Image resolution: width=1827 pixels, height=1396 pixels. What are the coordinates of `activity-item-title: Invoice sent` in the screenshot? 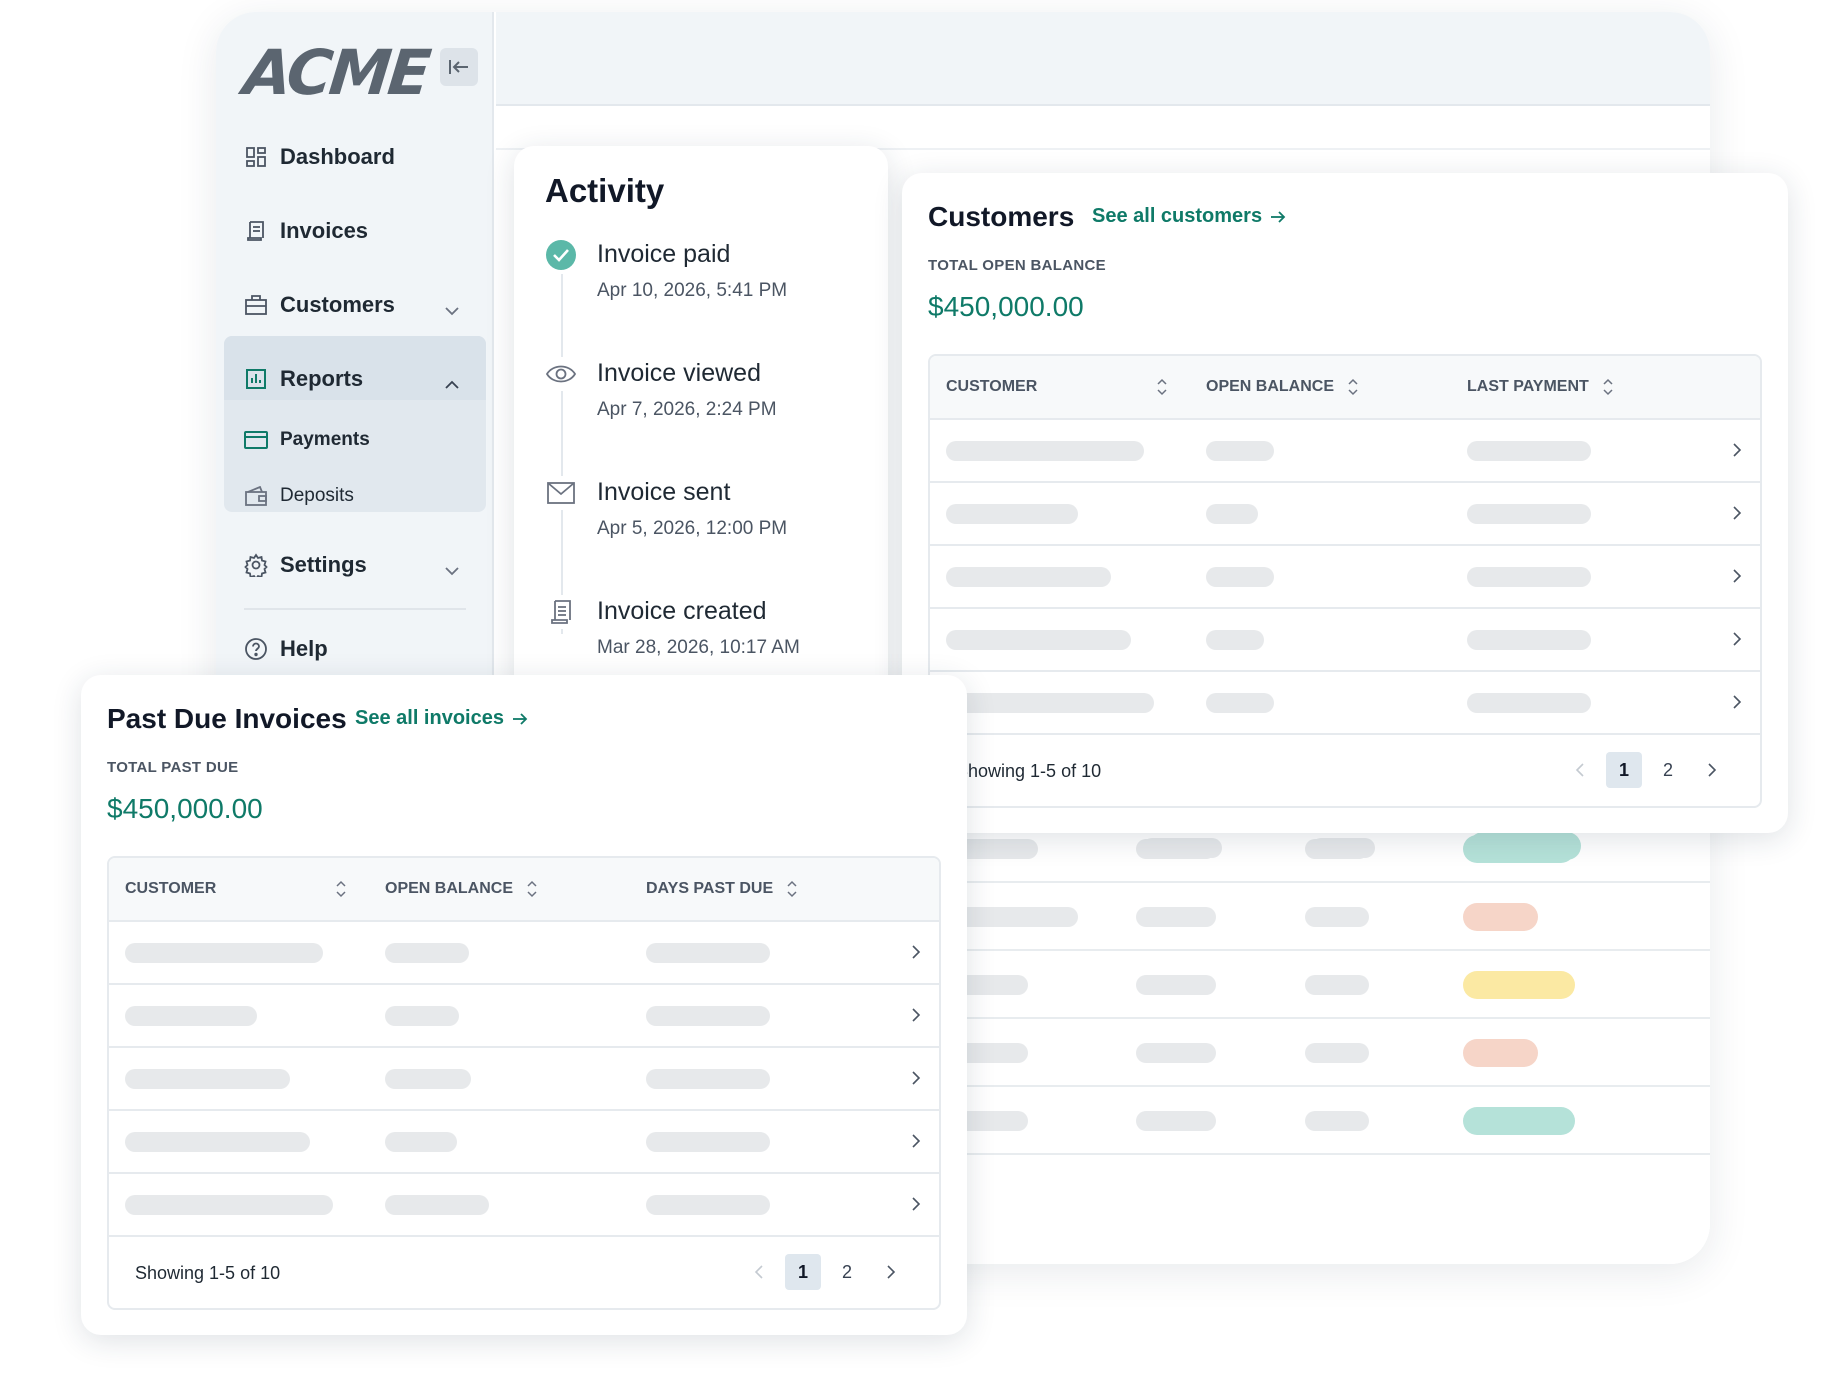 It's located at (664, 492).